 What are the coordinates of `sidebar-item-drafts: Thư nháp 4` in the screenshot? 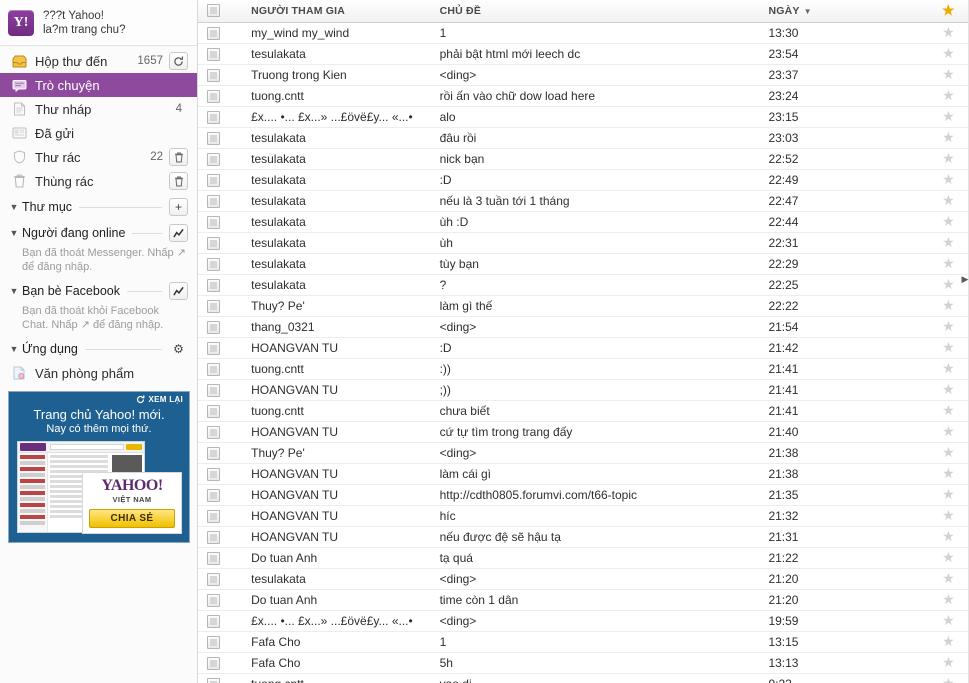 It's located at (98, 109).